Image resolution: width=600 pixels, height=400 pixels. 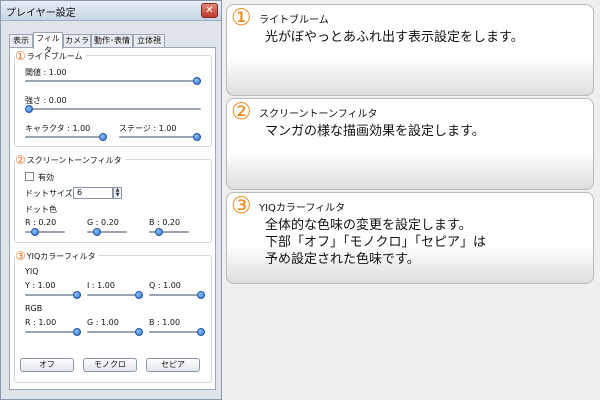 I want to click on card-number: ①, so click(x=241, y=18).